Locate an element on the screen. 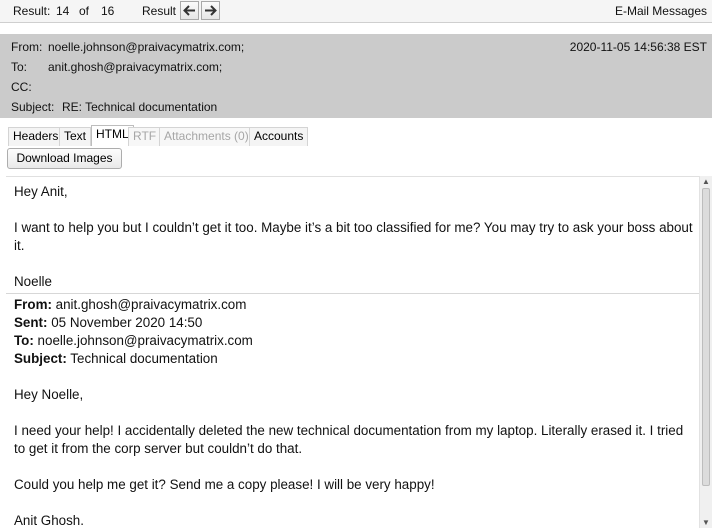 The width and height of the screenshot is (712, 529). quoted-to-label: To: is located at coordinates (24, 340).